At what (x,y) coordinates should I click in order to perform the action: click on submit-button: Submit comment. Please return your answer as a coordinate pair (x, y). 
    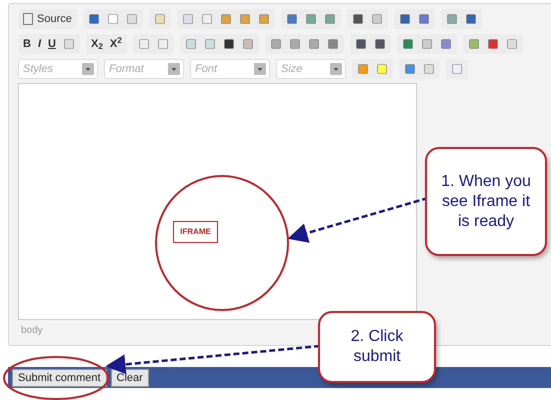
    Looking at the image, I should click on (59, 377).